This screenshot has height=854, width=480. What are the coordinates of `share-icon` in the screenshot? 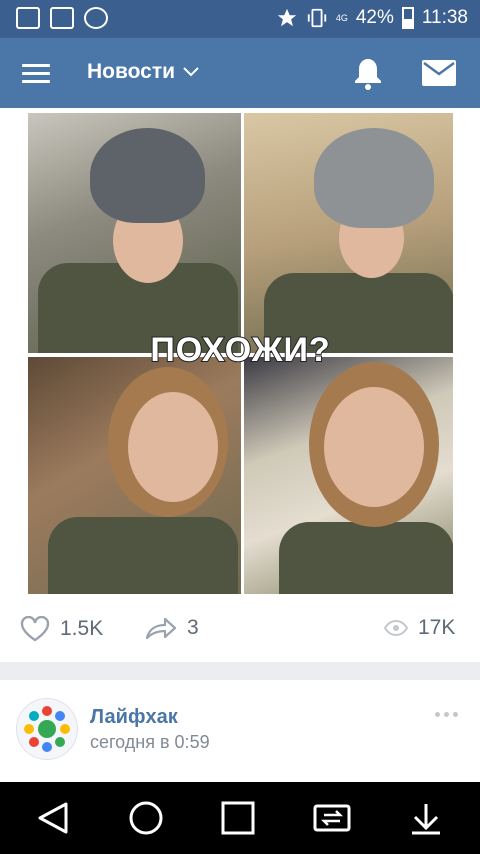 It's located at (161, 628).